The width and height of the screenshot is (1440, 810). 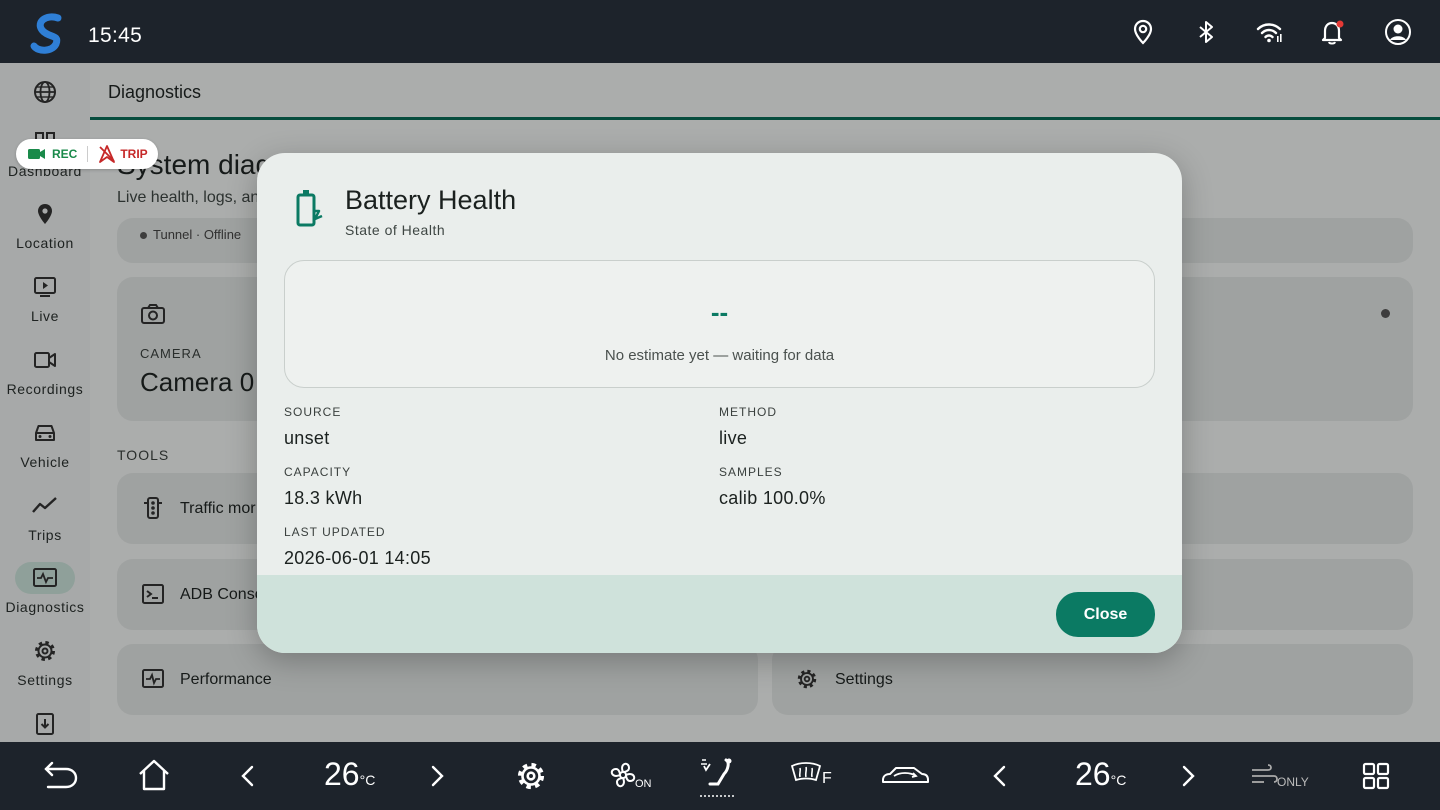 I want to click on pill-divider, so click(x=88, y=154).